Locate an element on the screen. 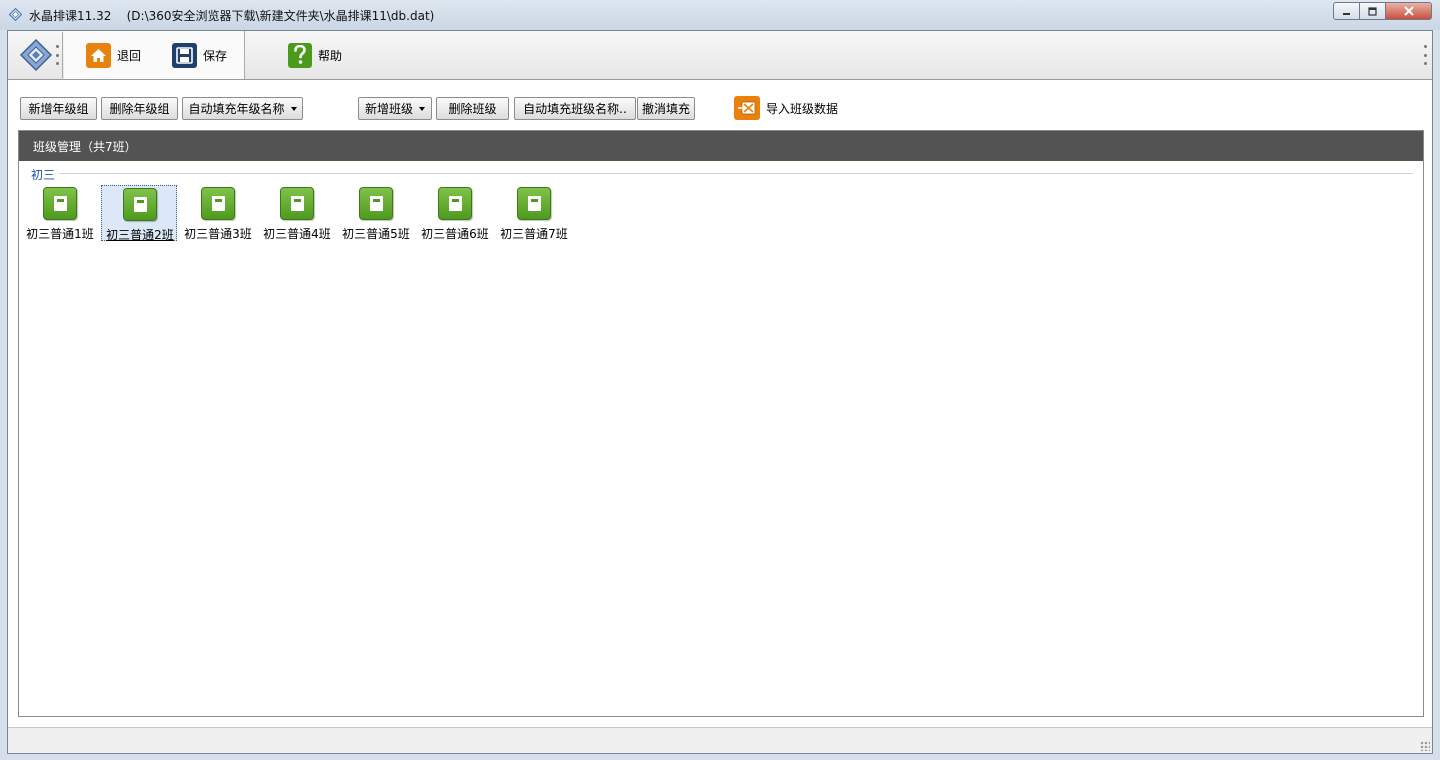  import-icon is located at coordinates (747, 108).